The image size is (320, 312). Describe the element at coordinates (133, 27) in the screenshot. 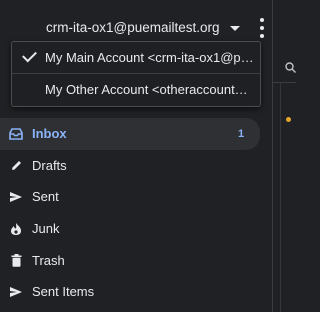

I see `current-account-email: crm-ita-ox1@puemailtest.org` at that location.